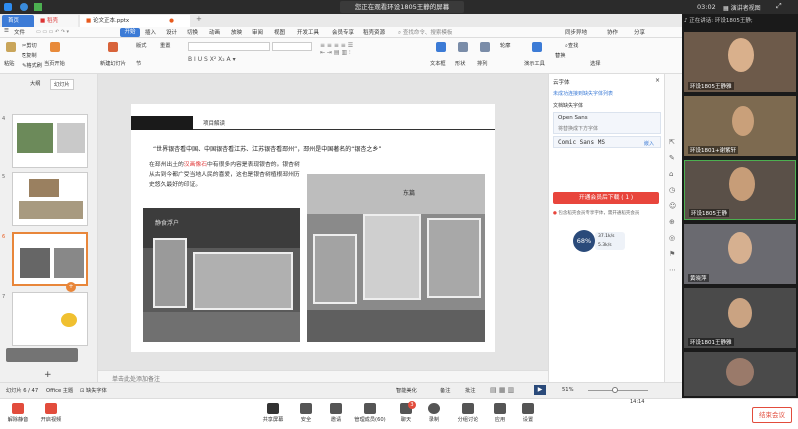 Image resolution: width=798 pixels, height=429 pixels. Describe the element at coordinates (502, 390) in the screenshot. I see `view-mode-icons: ▤ ▦ ▥` at that location.